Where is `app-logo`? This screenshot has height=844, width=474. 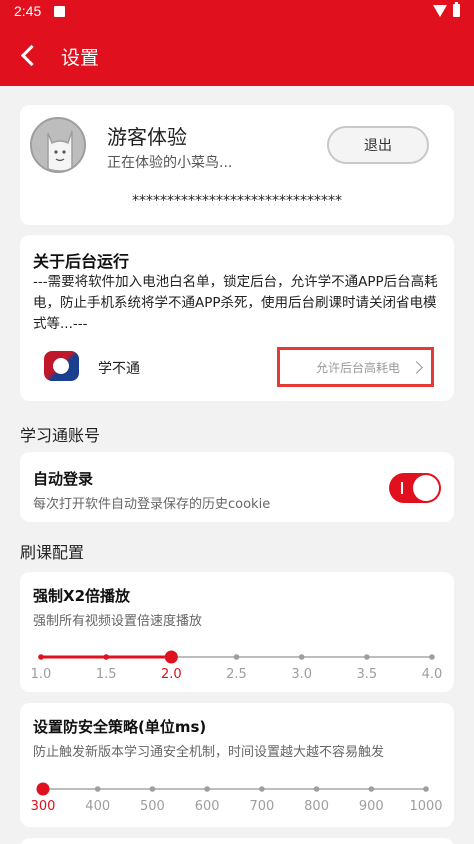 app-logo is located at coordinates (61, 366).